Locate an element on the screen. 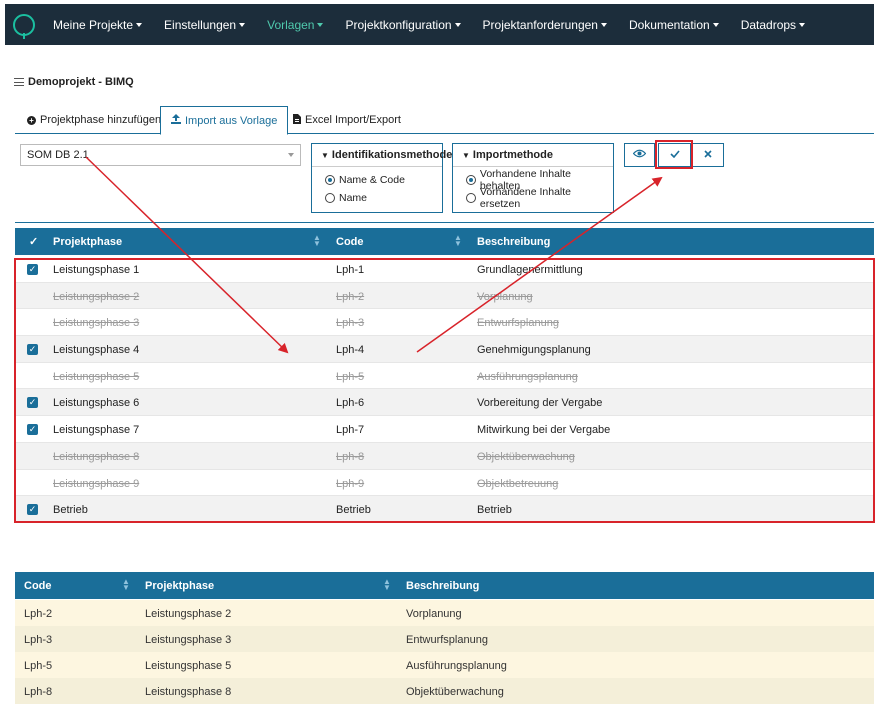  cancel-button is located at coordinates (708, 155).